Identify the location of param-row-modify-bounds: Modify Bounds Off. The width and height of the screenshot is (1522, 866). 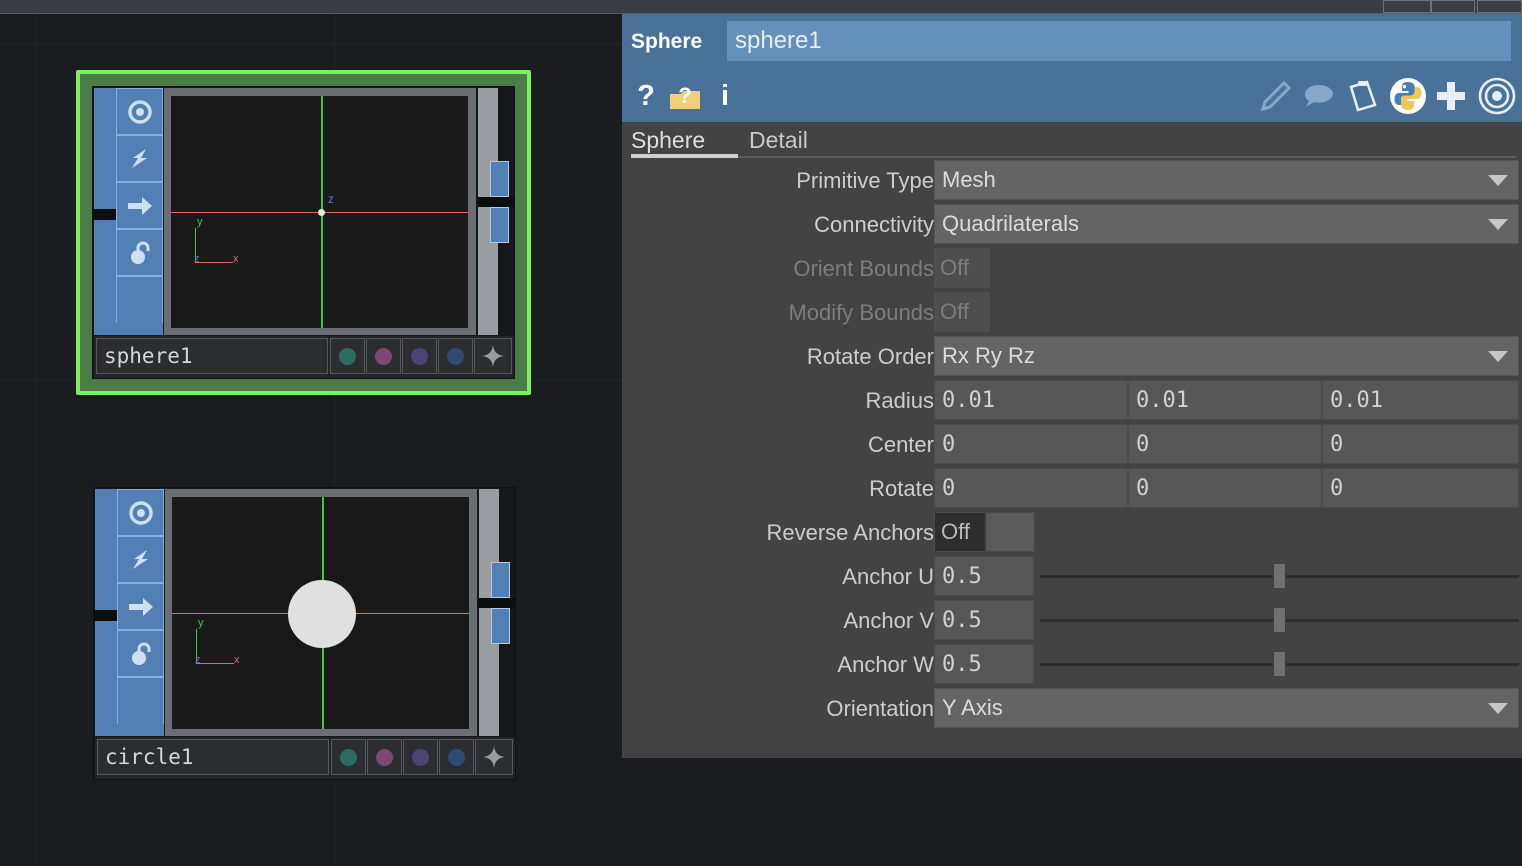
(1072, 314).